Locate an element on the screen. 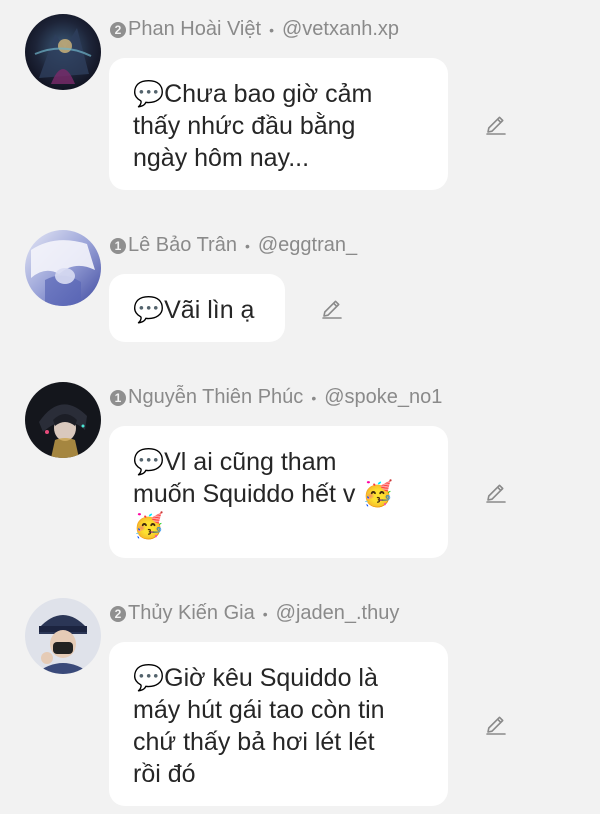 The width and height of the screenshot is (600, 814). white-hair-anime-avatar-image is located at coordinates (63, 268).